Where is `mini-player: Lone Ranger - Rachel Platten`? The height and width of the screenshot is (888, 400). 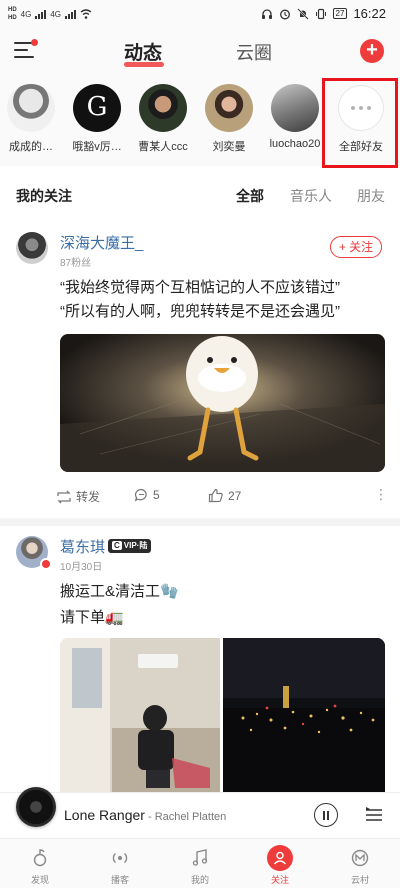
mini-player: Lone Ranger - Rachel Platten is located at coordinates (200, 812).